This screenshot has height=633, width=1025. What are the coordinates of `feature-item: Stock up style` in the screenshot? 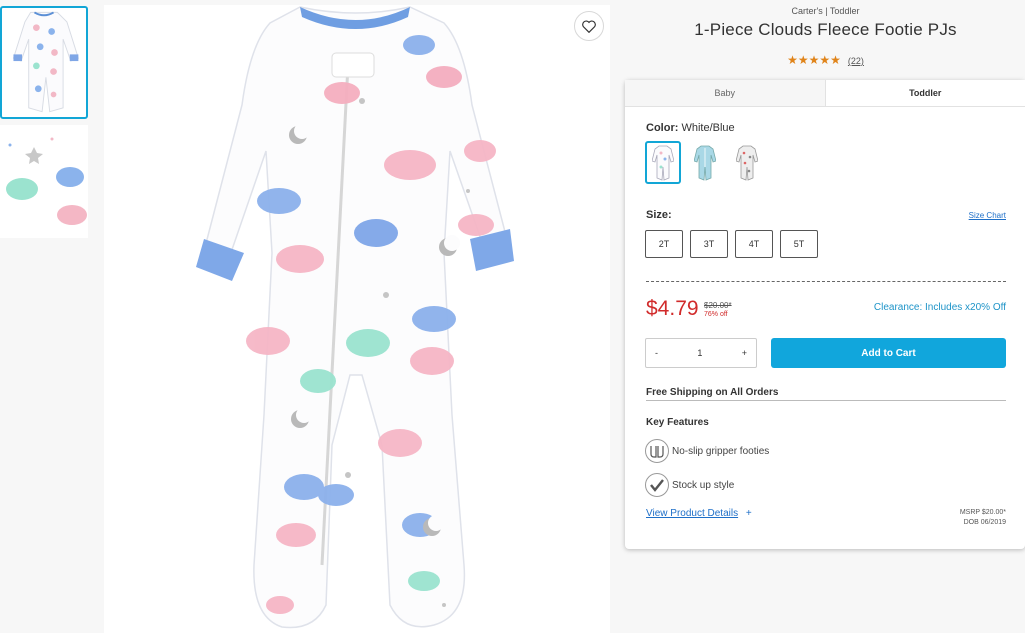 It's located at (689, 485).